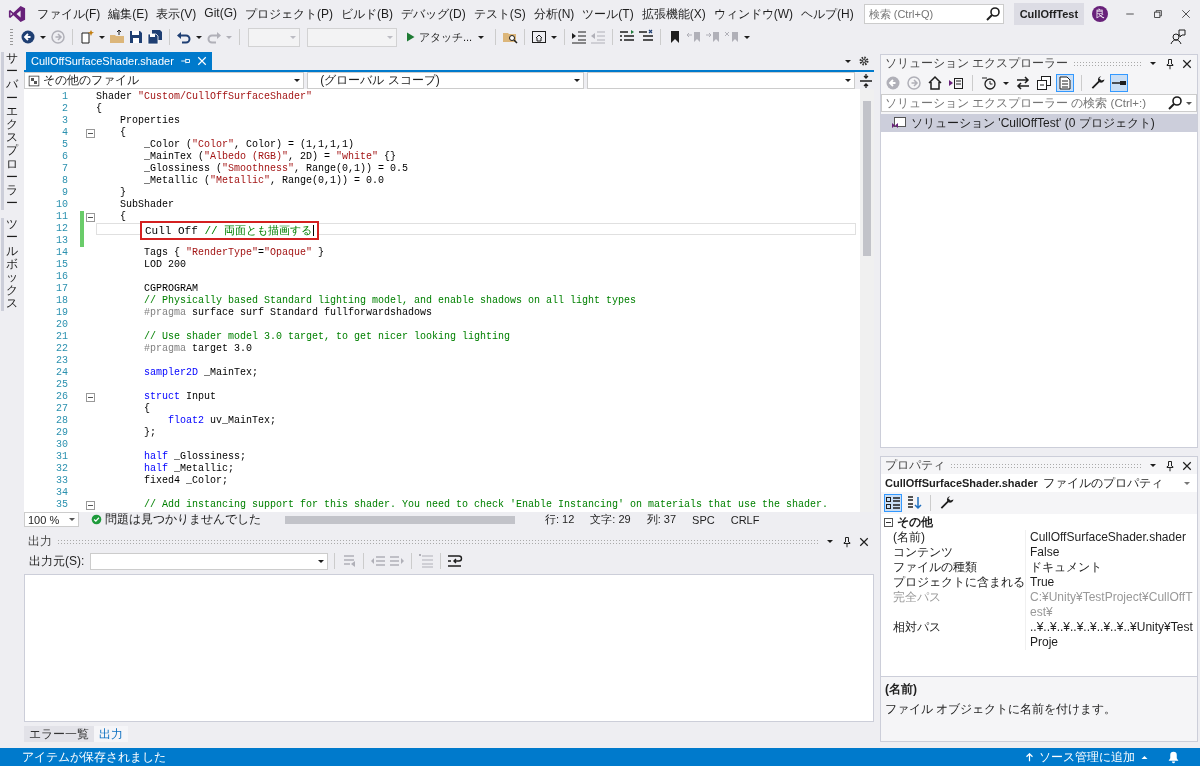 This screenshot has width=1200, height=766. What do you see at coordinates (893, 503) in the screenshot?
I see `categorized-icon` at bounding box center [893, 503].